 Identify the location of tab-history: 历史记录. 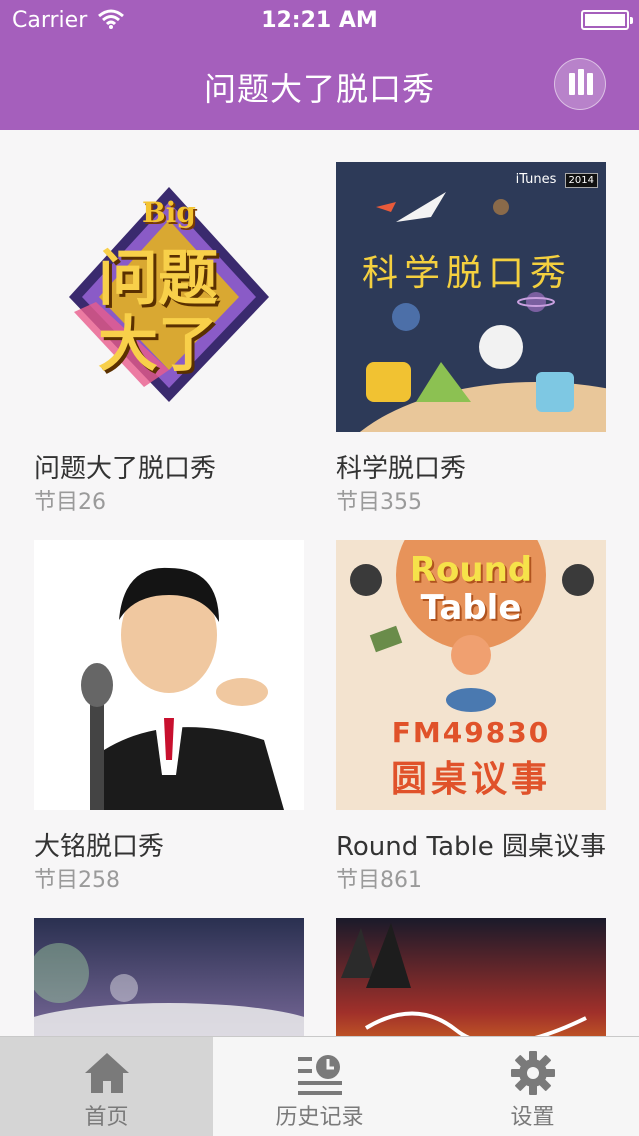
(319, 1086).